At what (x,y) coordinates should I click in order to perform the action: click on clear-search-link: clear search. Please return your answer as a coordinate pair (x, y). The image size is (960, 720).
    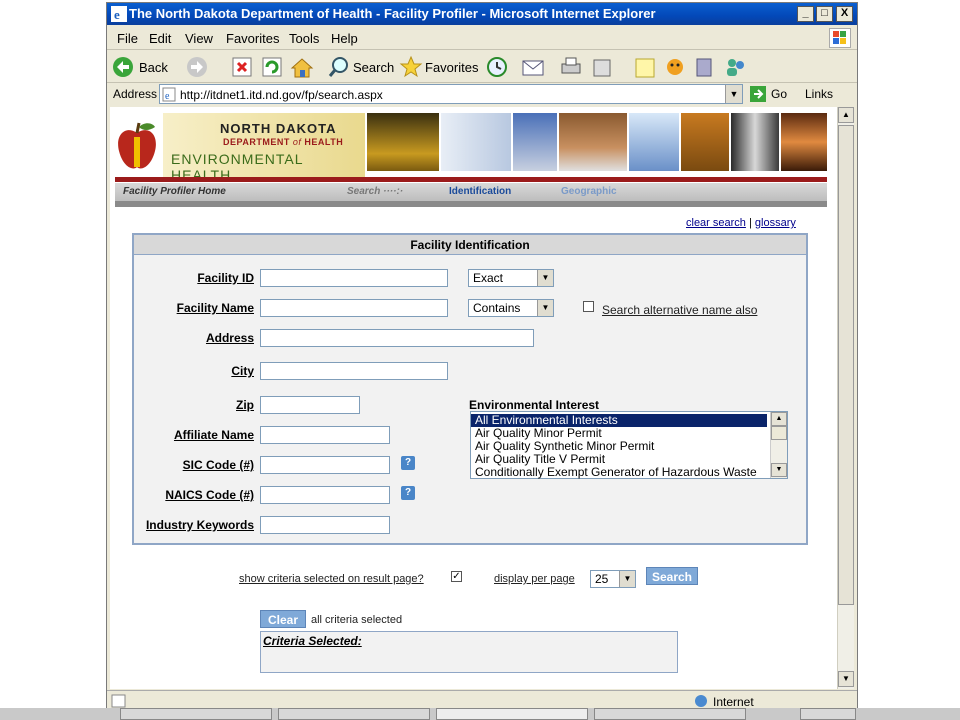
    Looking at the image, I should click on (716, 223).